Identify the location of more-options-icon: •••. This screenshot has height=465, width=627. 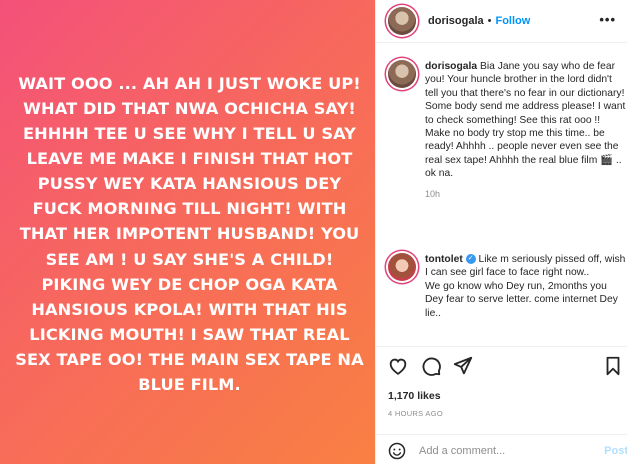
(607, 19).